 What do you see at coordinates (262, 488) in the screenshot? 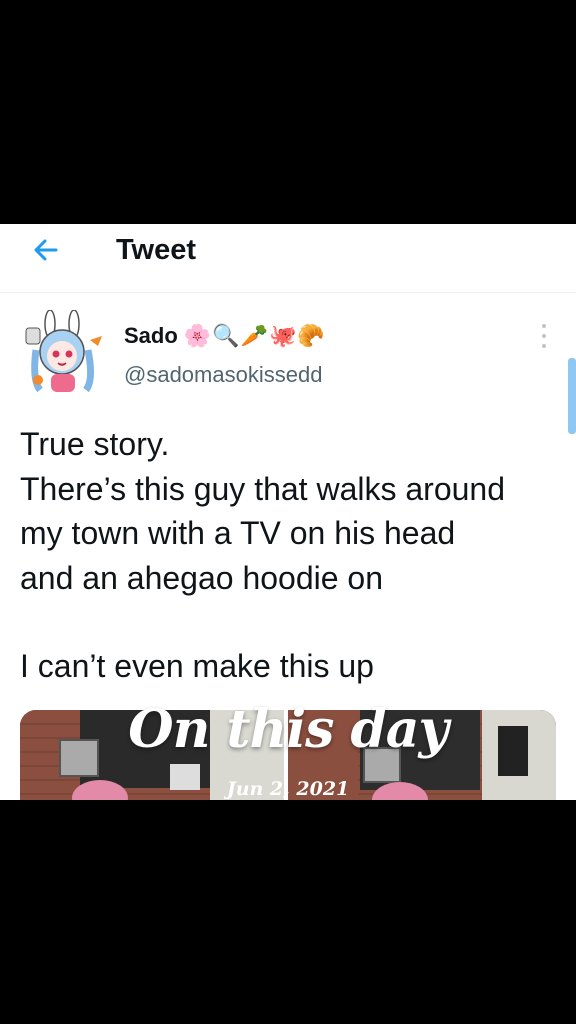
I see `tweet-line: There’s this guy that walks around` at bounding box center [262, 488].